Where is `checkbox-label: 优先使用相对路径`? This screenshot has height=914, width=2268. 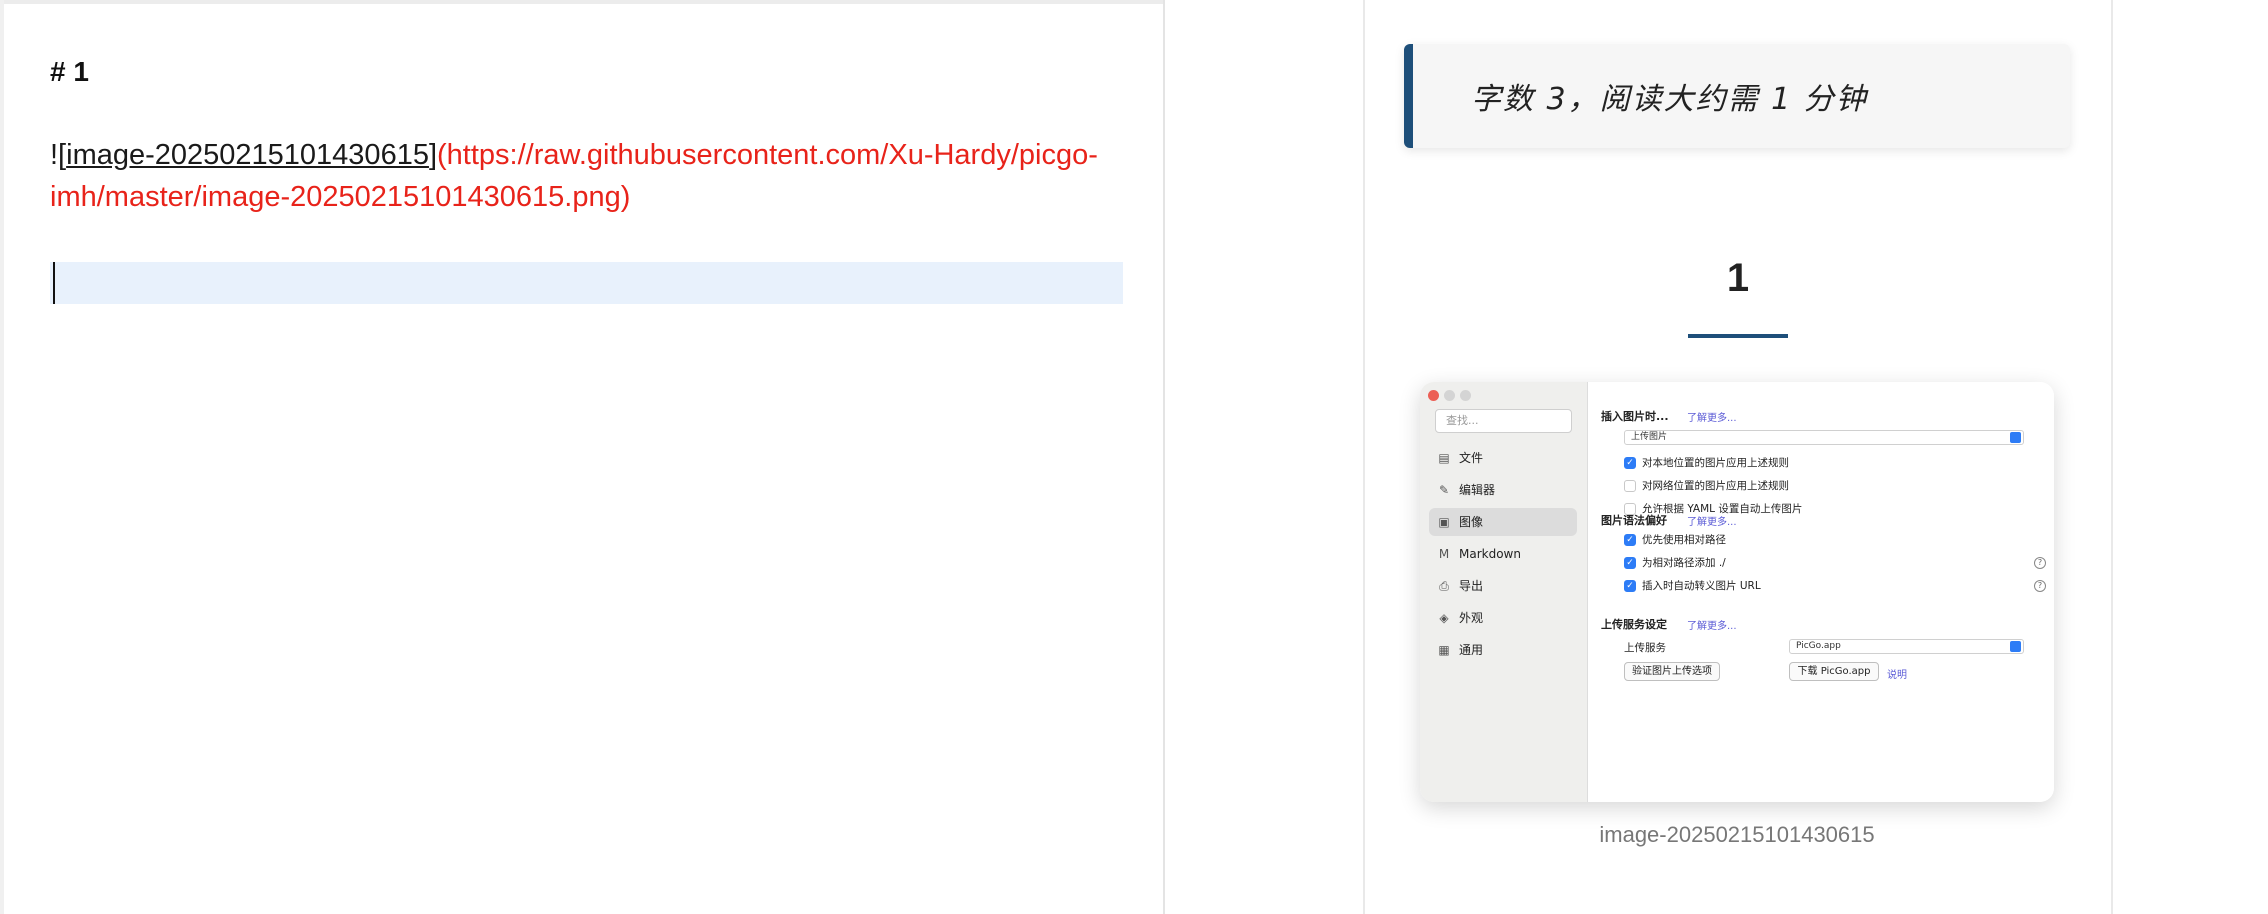
checkbox-label: 优先使用相对路径 is located at coordinates (1684, 540).